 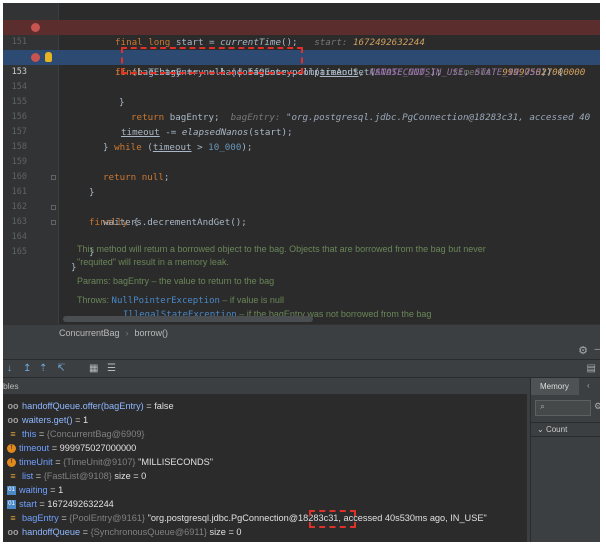 What do you see at coordinates (61, 368) in the screenshot?
I see `step-out-icon: ↸` at bounding box center [61, 368].